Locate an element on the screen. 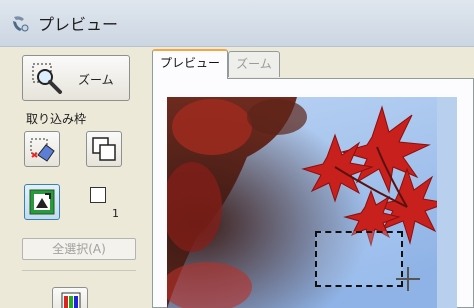 Image resolution: width=474 pixels, height=308 pixels. auto-locate-button is located at coordinates (42, 202).